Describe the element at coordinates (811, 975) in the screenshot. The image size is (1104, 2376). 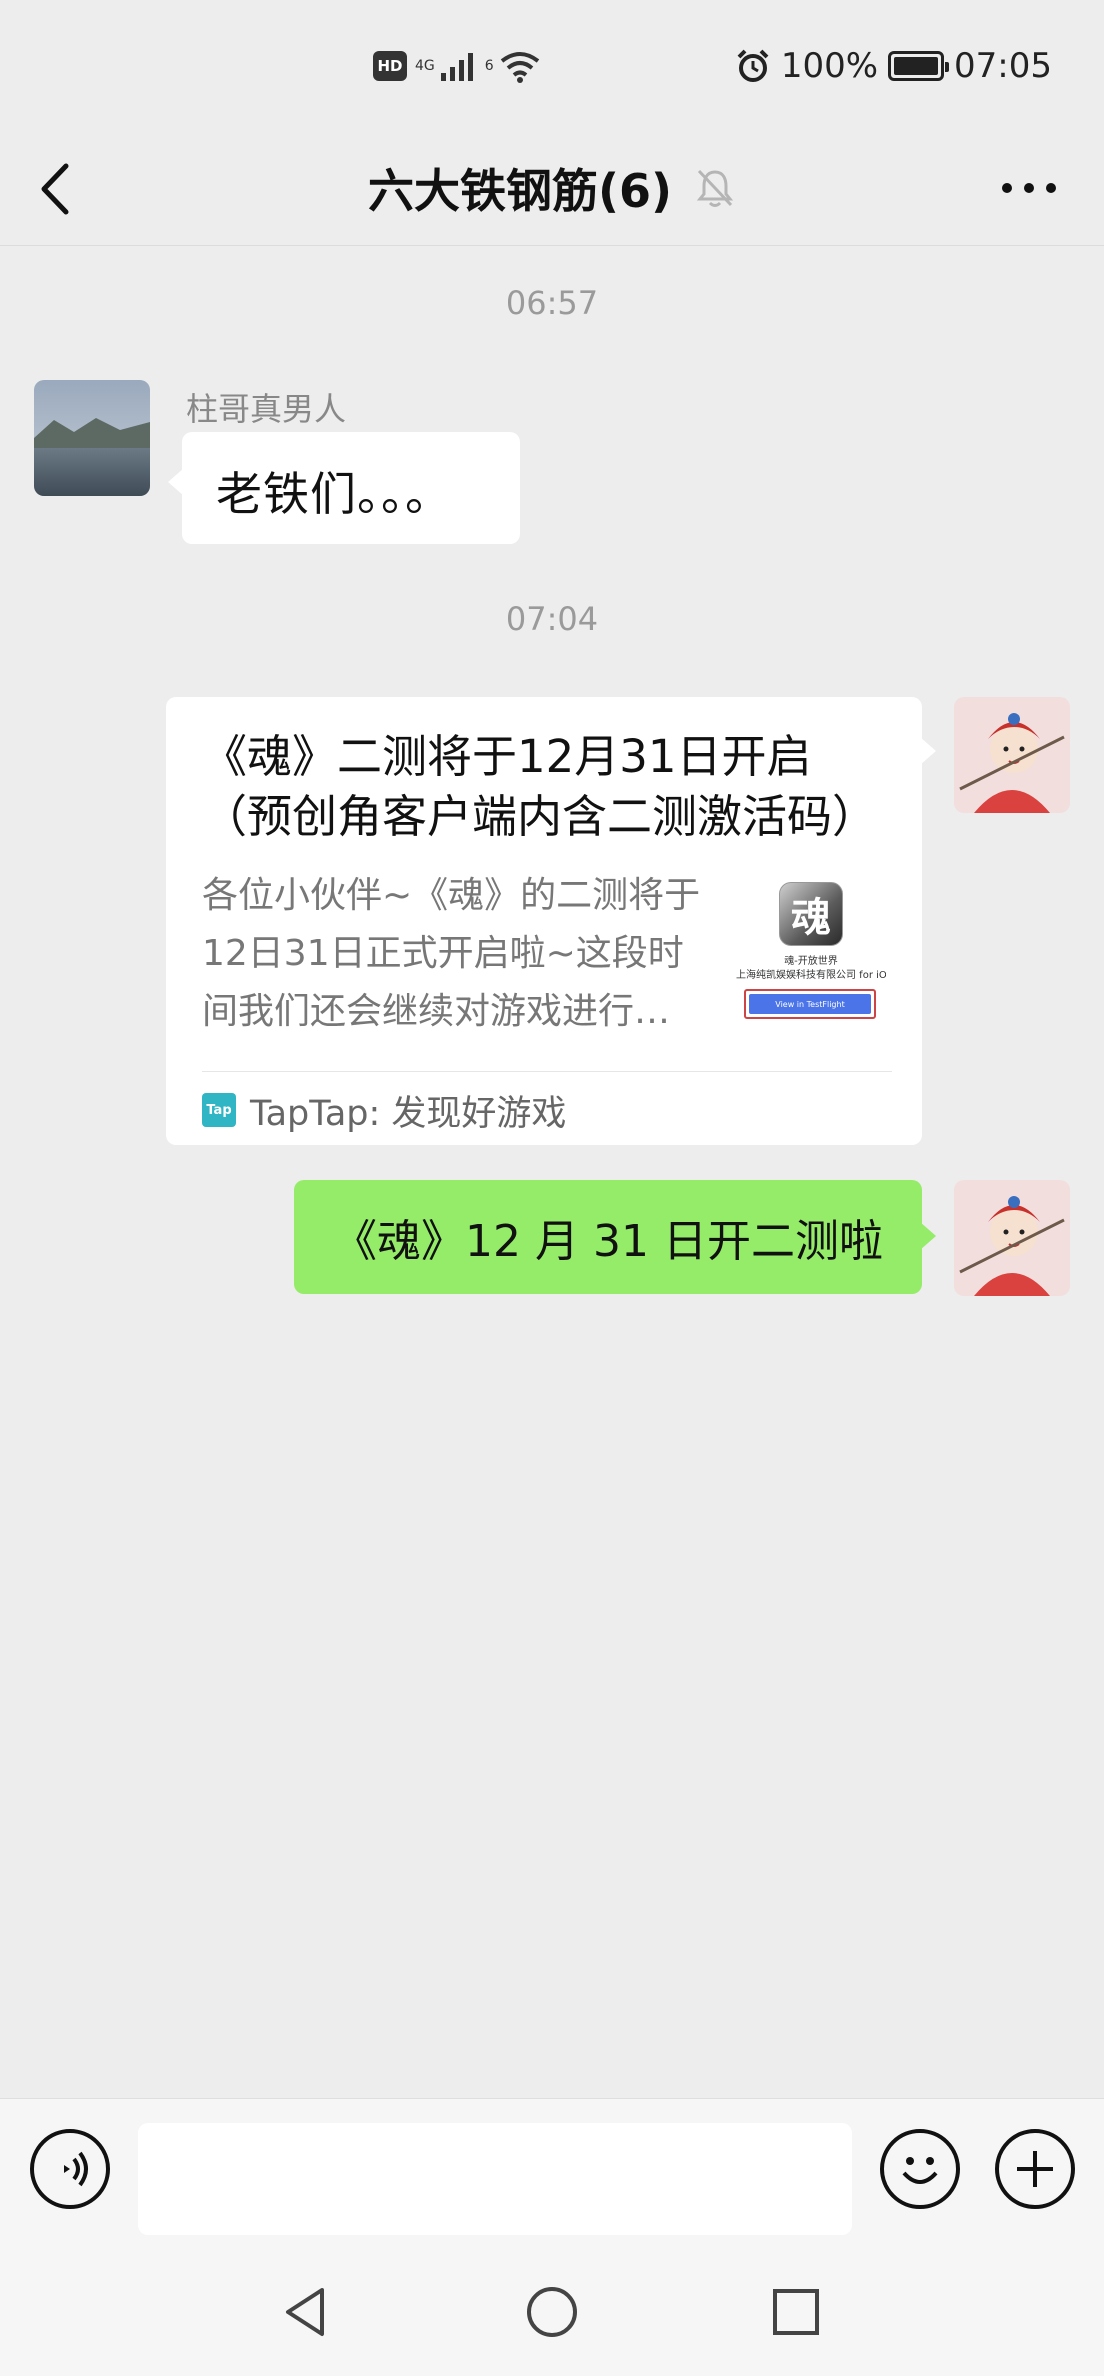
I see `thumb-publisher: 上海纯凯娱娱科技有限公司 for iOS` at that location.